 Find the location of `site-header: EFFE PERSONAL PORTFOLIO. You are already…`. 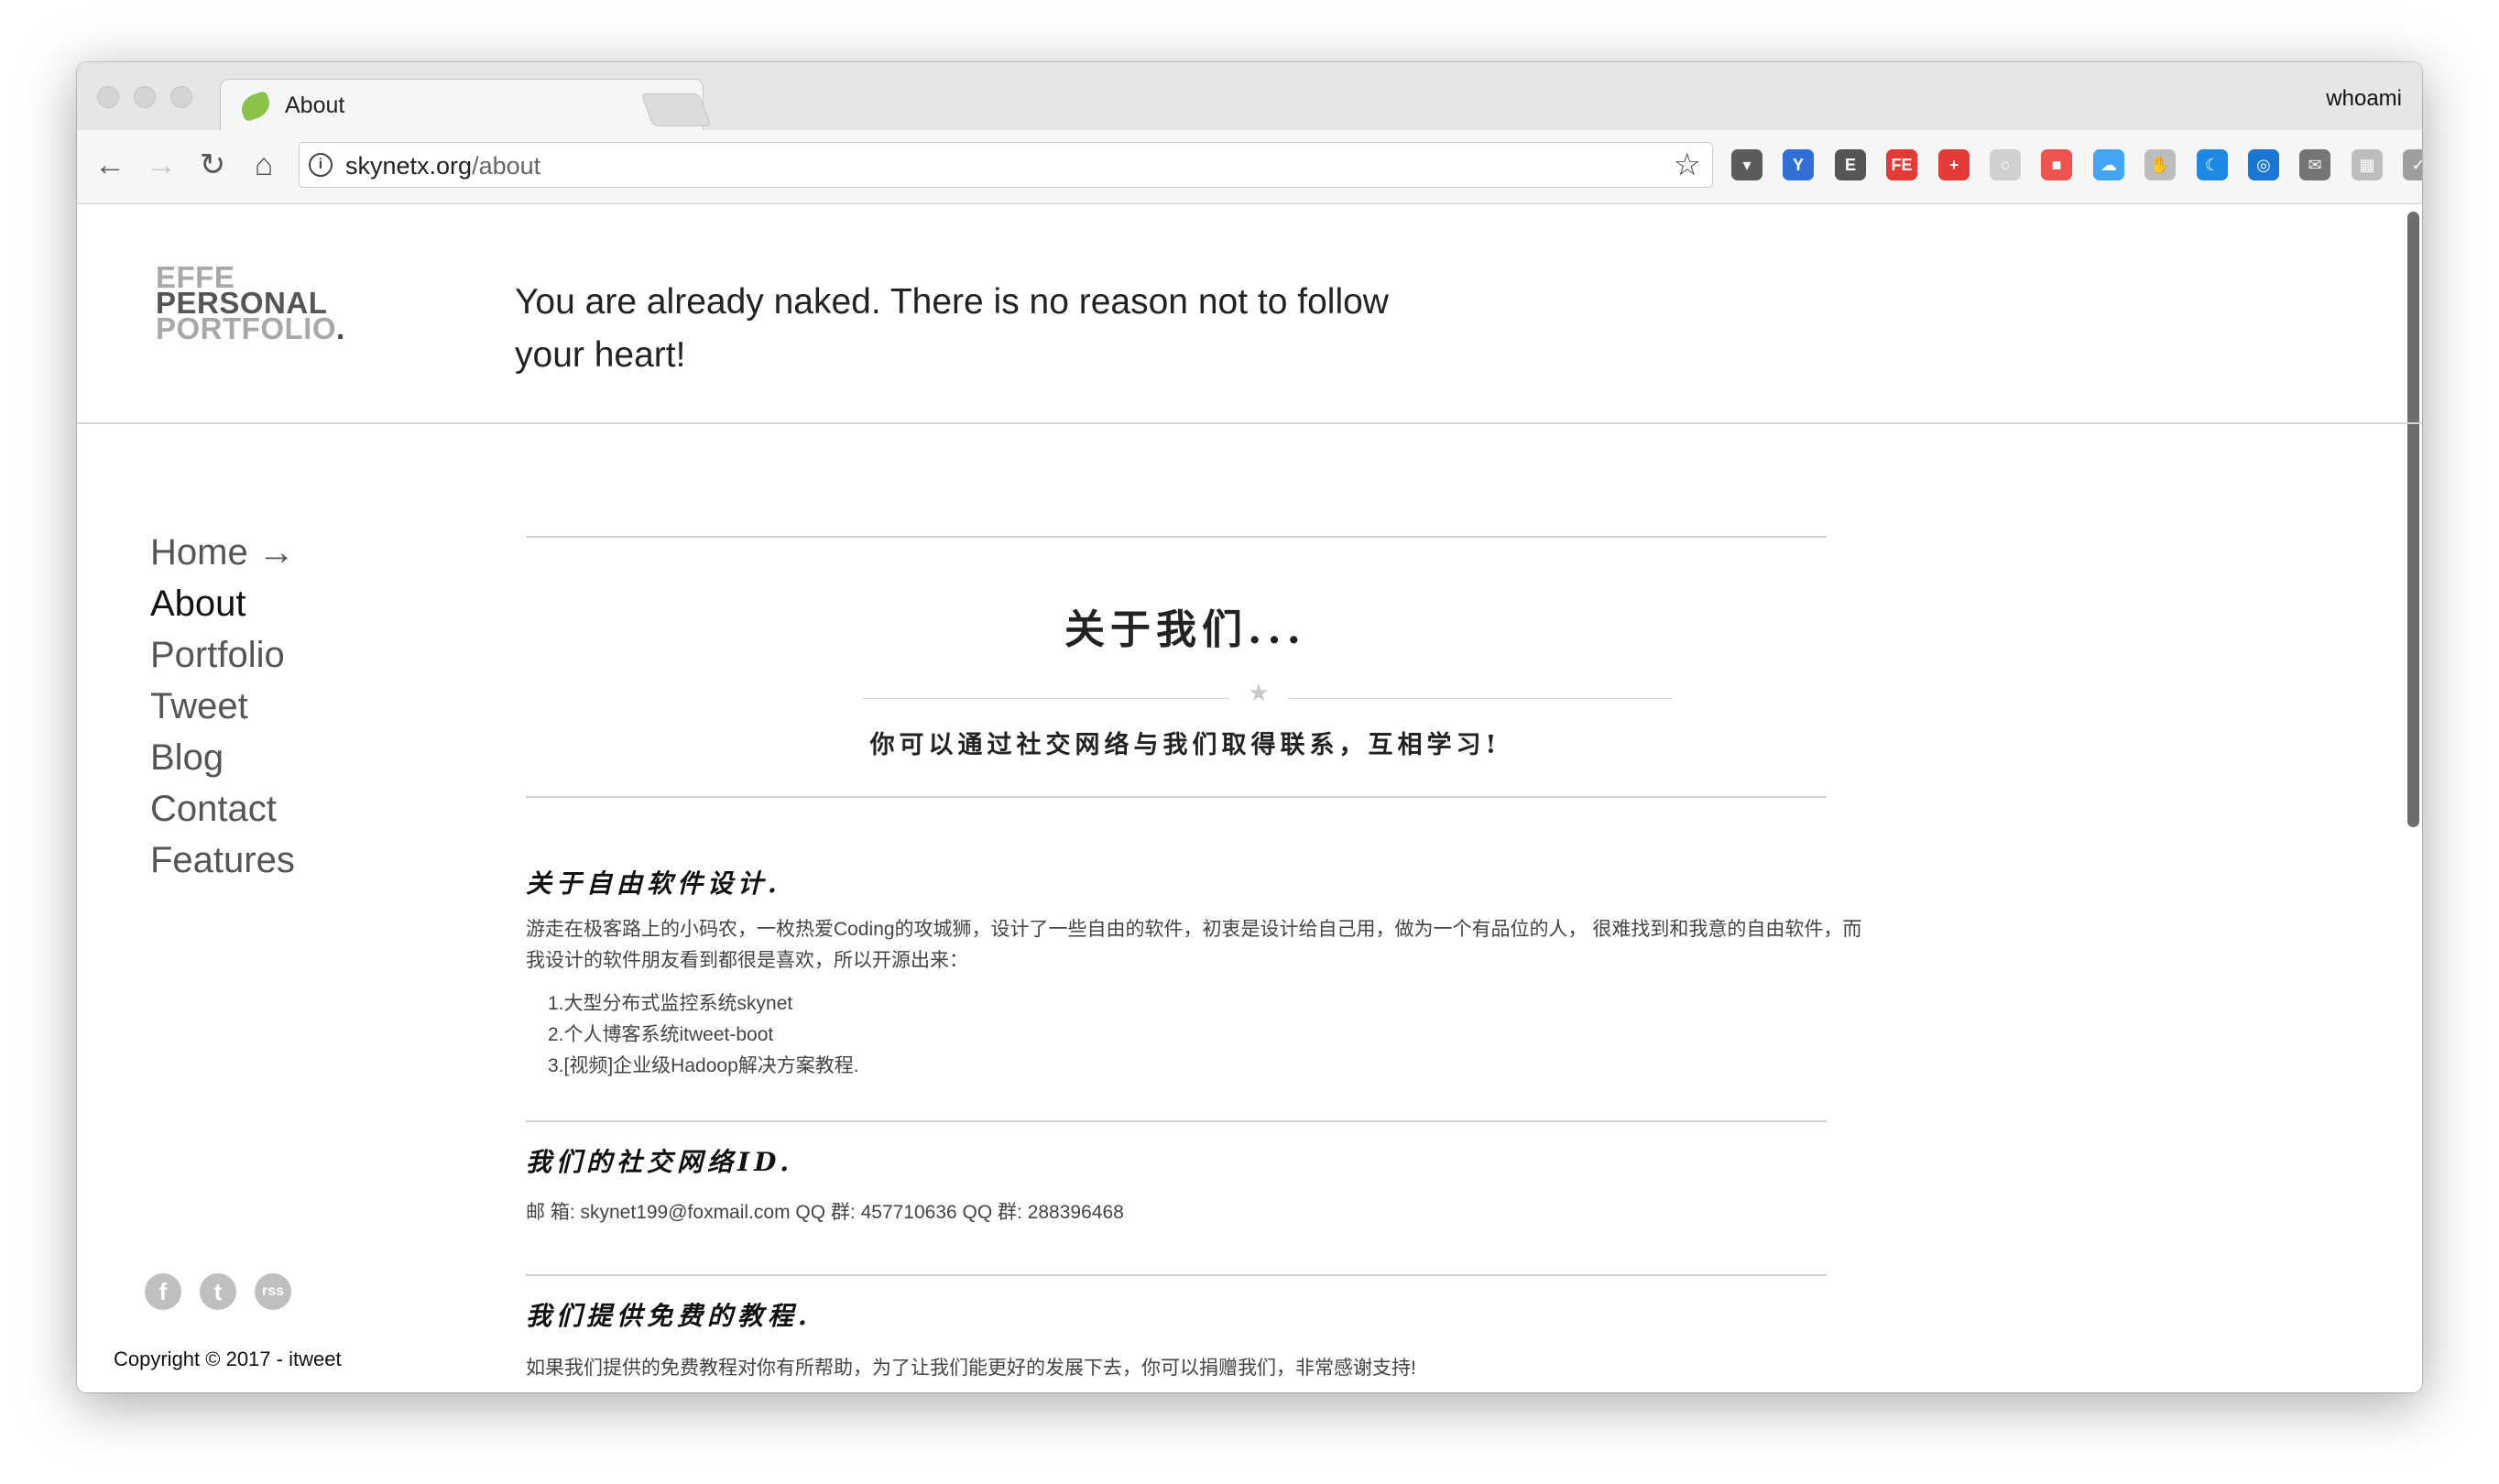

site-header: EFFE PERSONAL PORTFOLIO. You are already… is located at coordinates (1249, 314).